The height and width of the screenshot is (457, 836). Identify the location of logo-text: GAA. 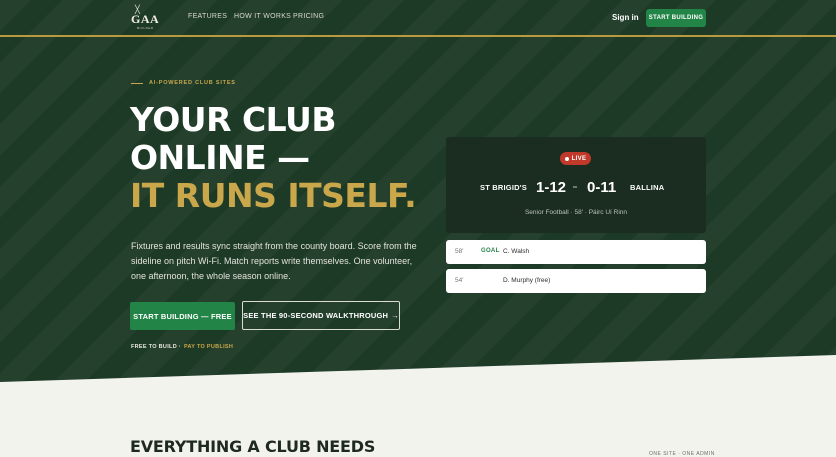
(145, 19).